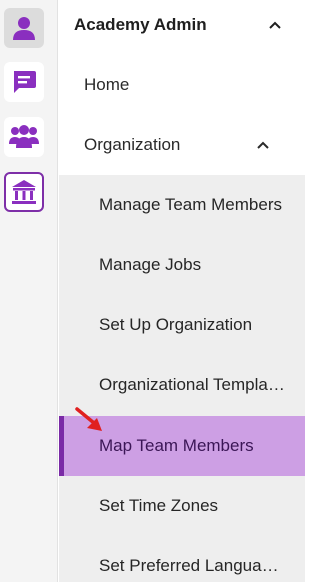 This screenshot has height=582, width=320. I want to click on sub-item-label: Set Up Organization, so click(176, 324).